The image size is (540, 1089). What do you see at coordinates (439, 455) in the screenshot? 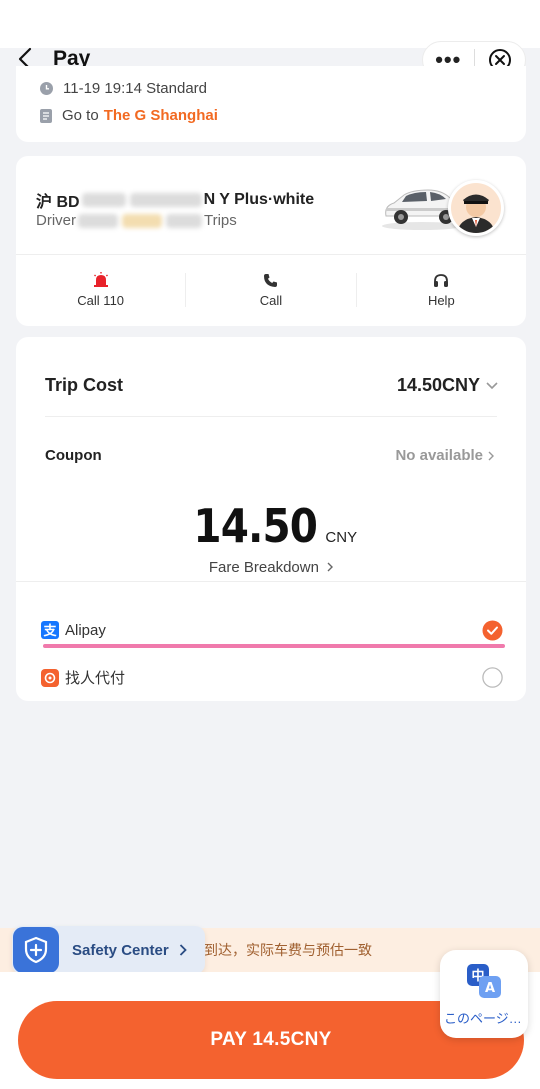
I see `coupon-value: No available` at bounding box center [439, 455].